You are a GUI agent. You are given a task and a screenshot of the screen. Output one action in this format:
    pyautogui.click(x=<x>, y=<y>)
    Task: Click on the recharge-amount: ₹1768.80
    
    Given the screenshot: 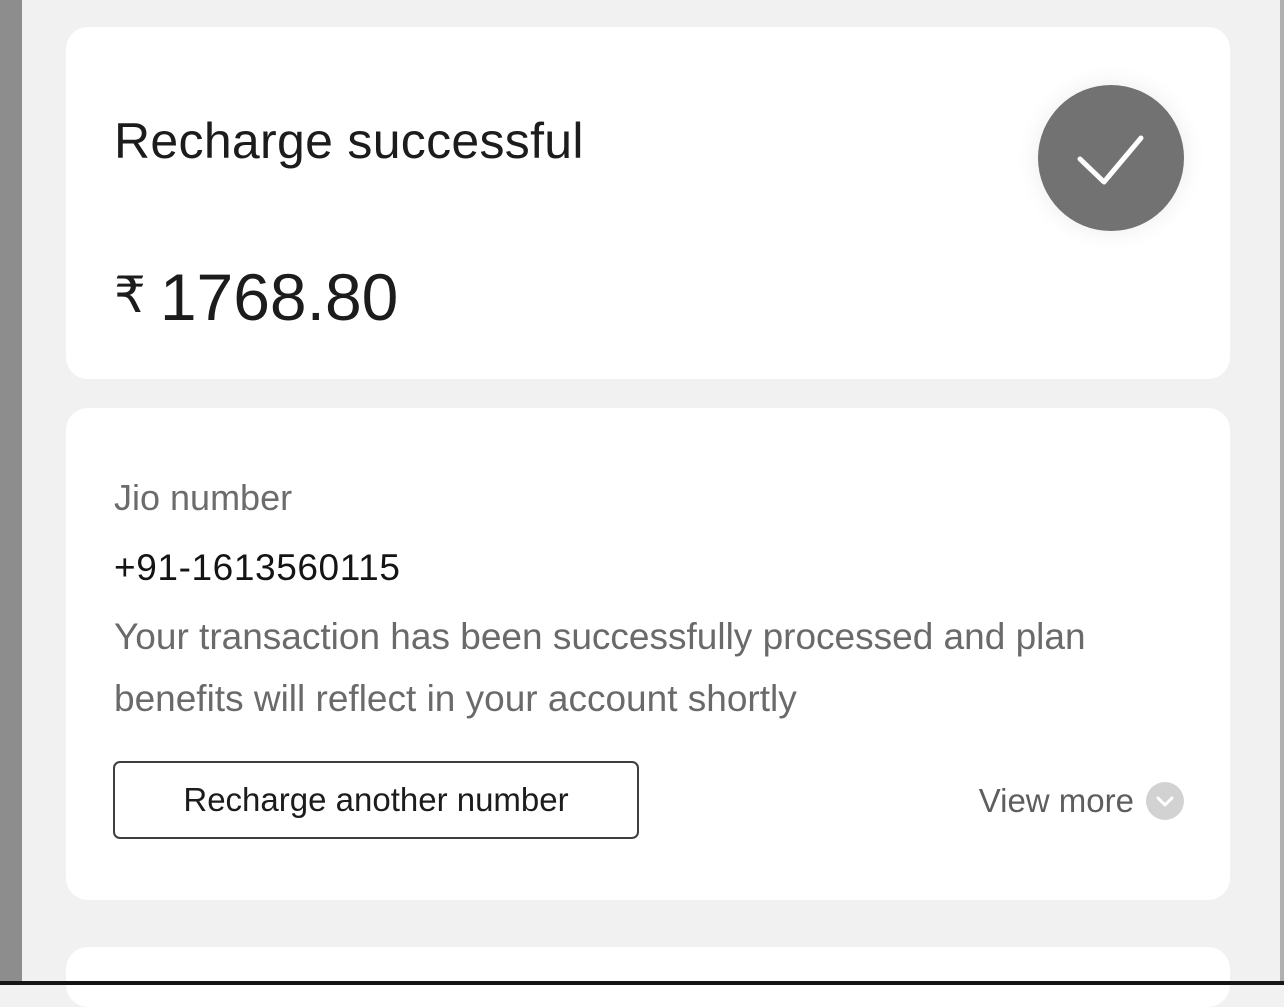 What is the action you would take?
    pyautogui.click(x=256, y=296)
    